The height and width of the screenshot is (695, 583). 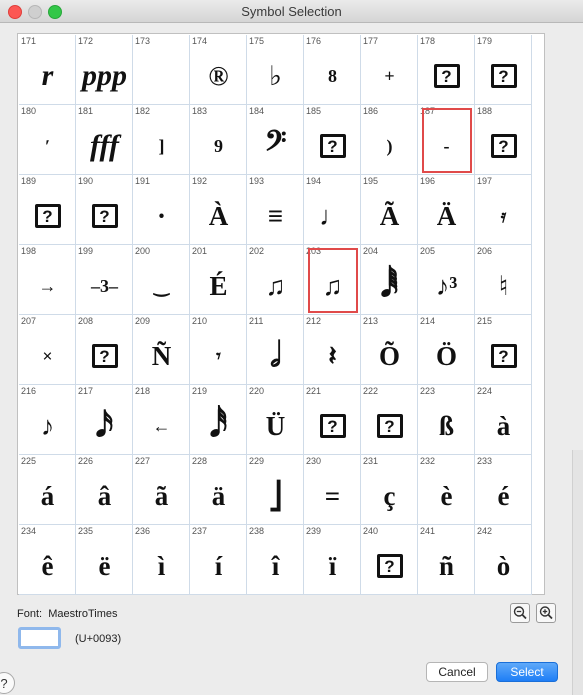 I want to click on symbol-glyph: 𝅘𝅥𝅰, so click(x=218, y=425).